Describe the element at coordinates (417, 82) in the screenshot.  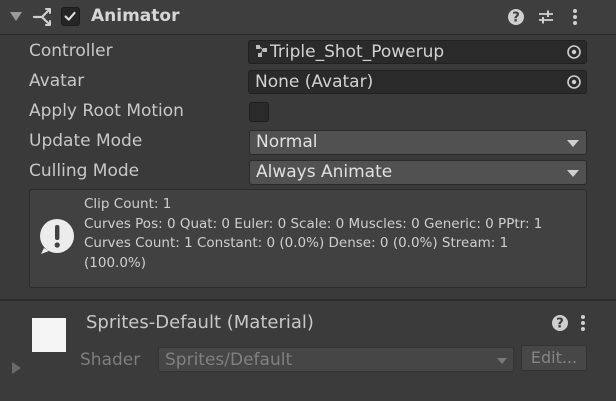
I see `avatar-field: None (Avatar)` at that location.